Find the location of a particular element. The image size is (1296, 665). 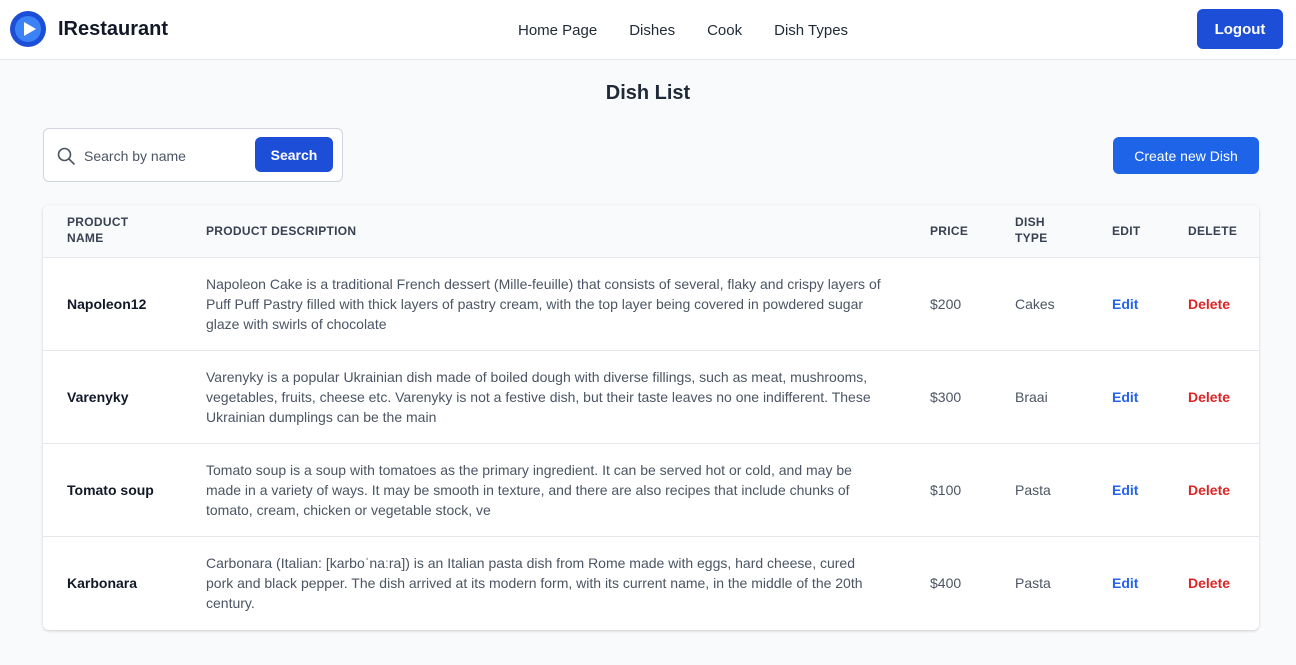

app-name: IRestaurant is located at coordinates (113, 28).